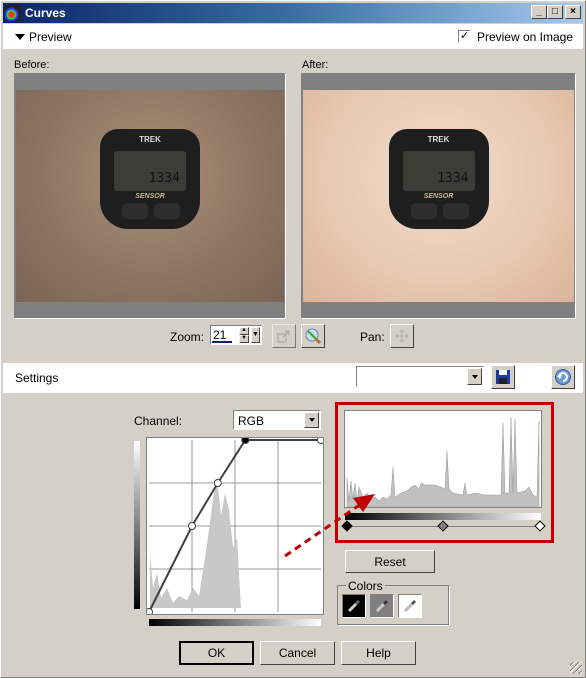 The width and height of the screenshot is (586, 678). I want to click on checkmark-icon: ✓, so click(464, 36).